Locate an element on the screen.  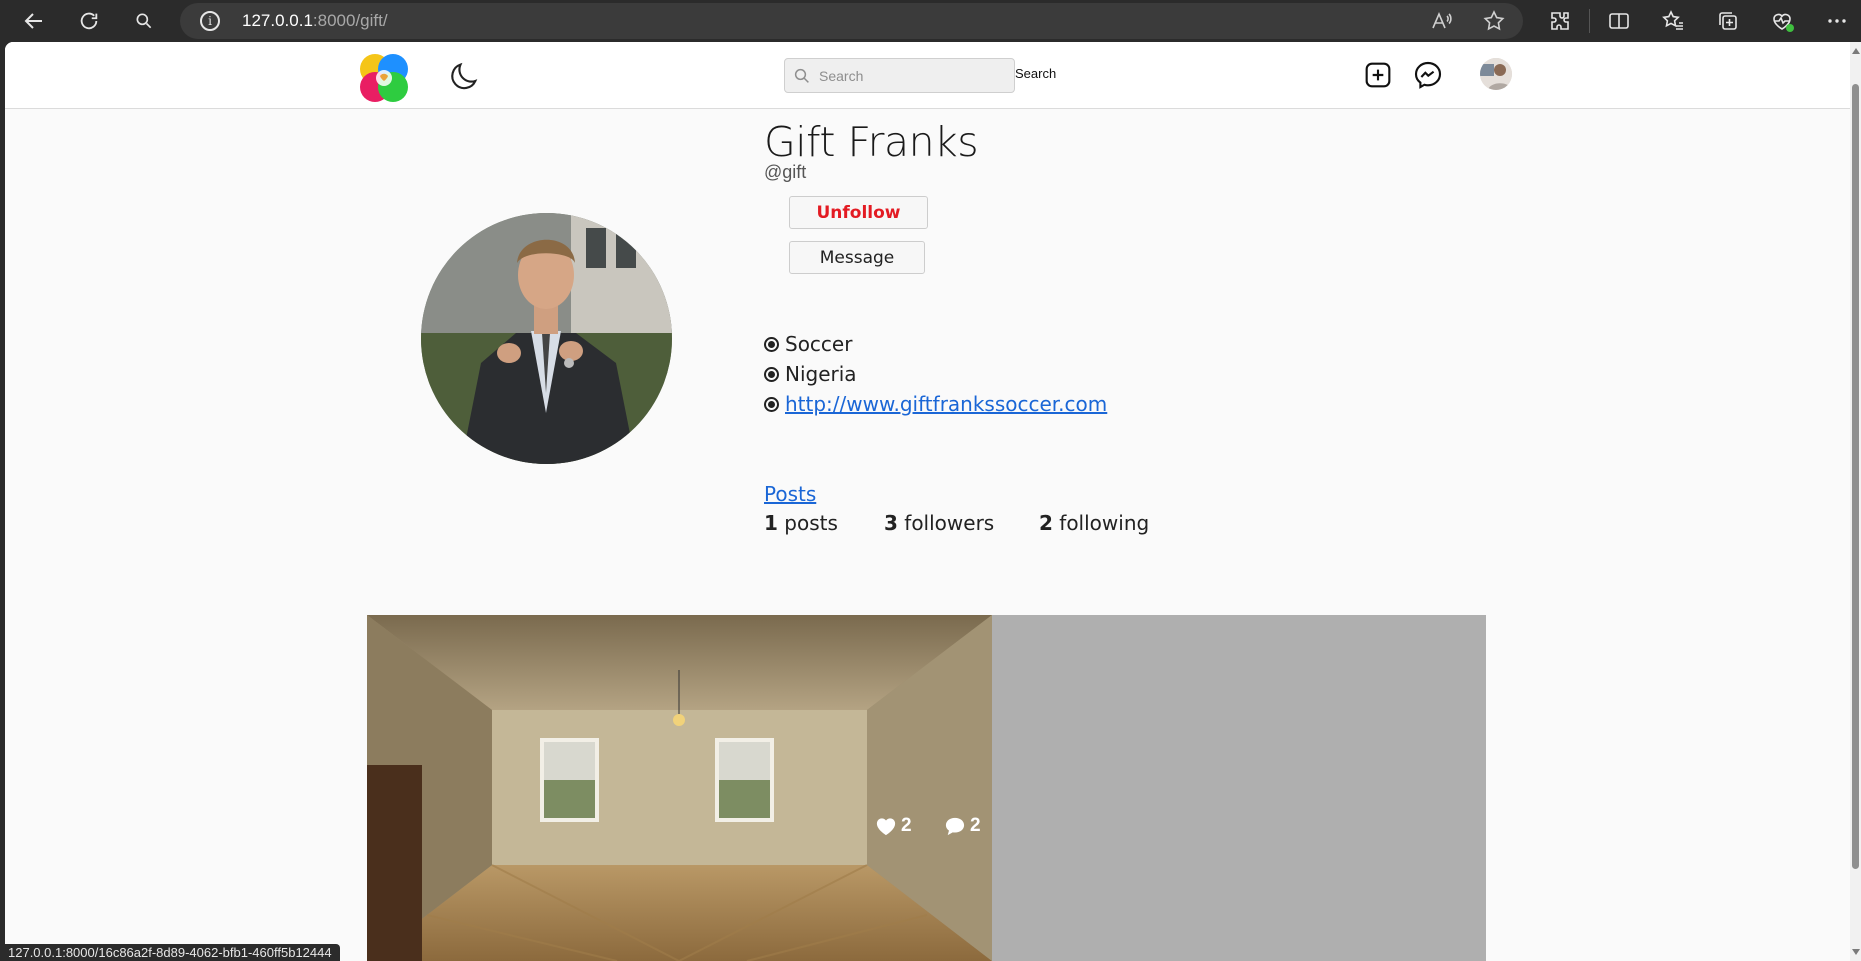
split-screen-icon is located at coordinates (1619, 21).